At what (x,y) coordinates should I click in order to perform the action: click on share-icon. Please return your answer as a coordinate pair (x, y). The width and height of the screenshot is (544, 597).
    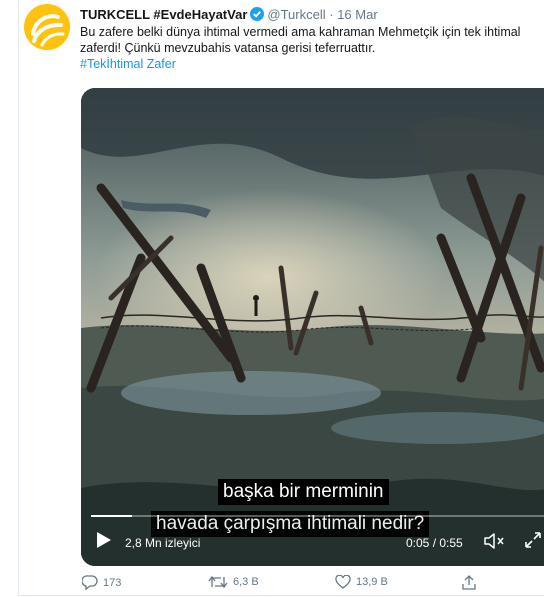
    Looking at the image, I should click on (469, 582).